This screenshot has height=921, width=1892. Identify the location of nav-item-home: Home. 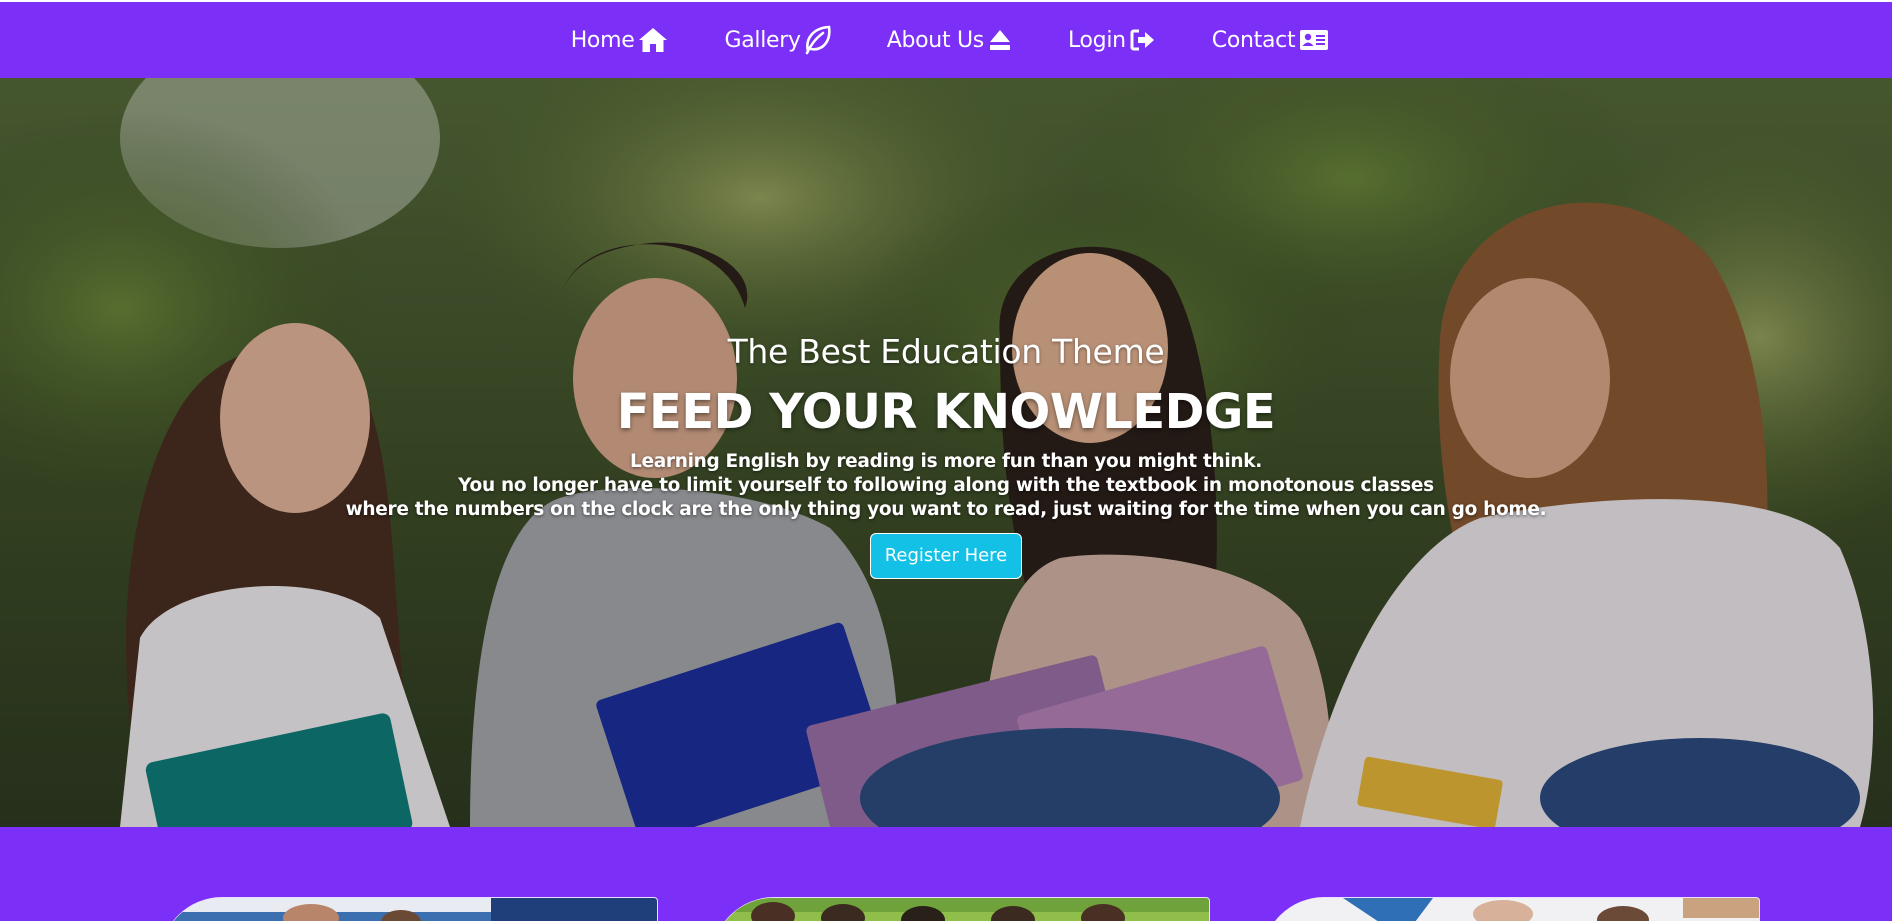
(620, 40).